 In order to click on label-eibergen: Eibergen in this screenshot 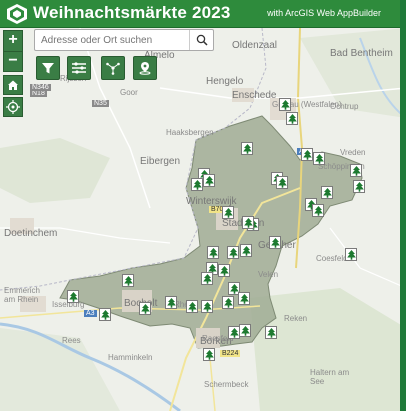, I will do `click(160, 161)`.